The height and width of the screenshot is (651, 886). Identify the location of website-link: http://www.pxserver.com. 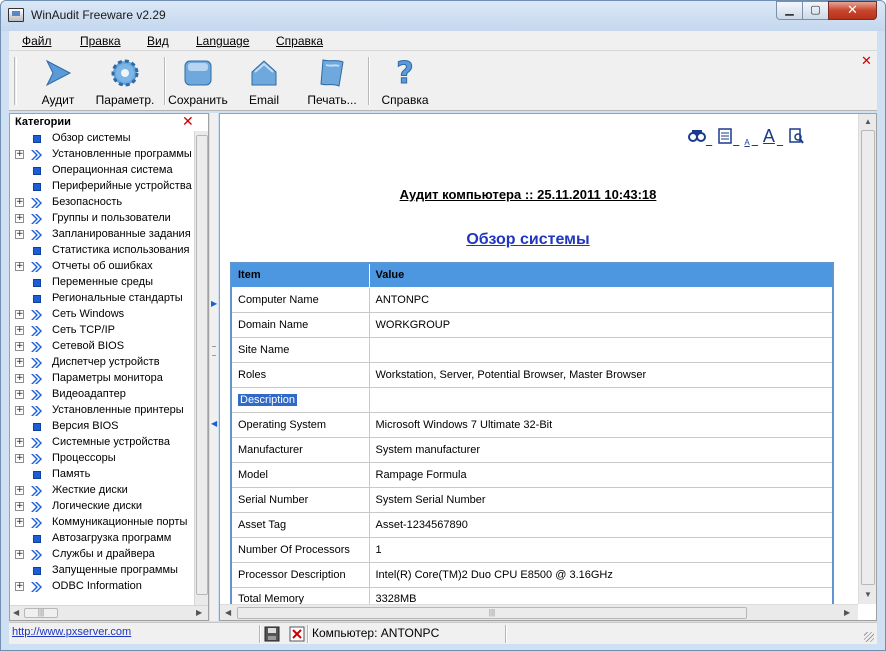
(71, 632).